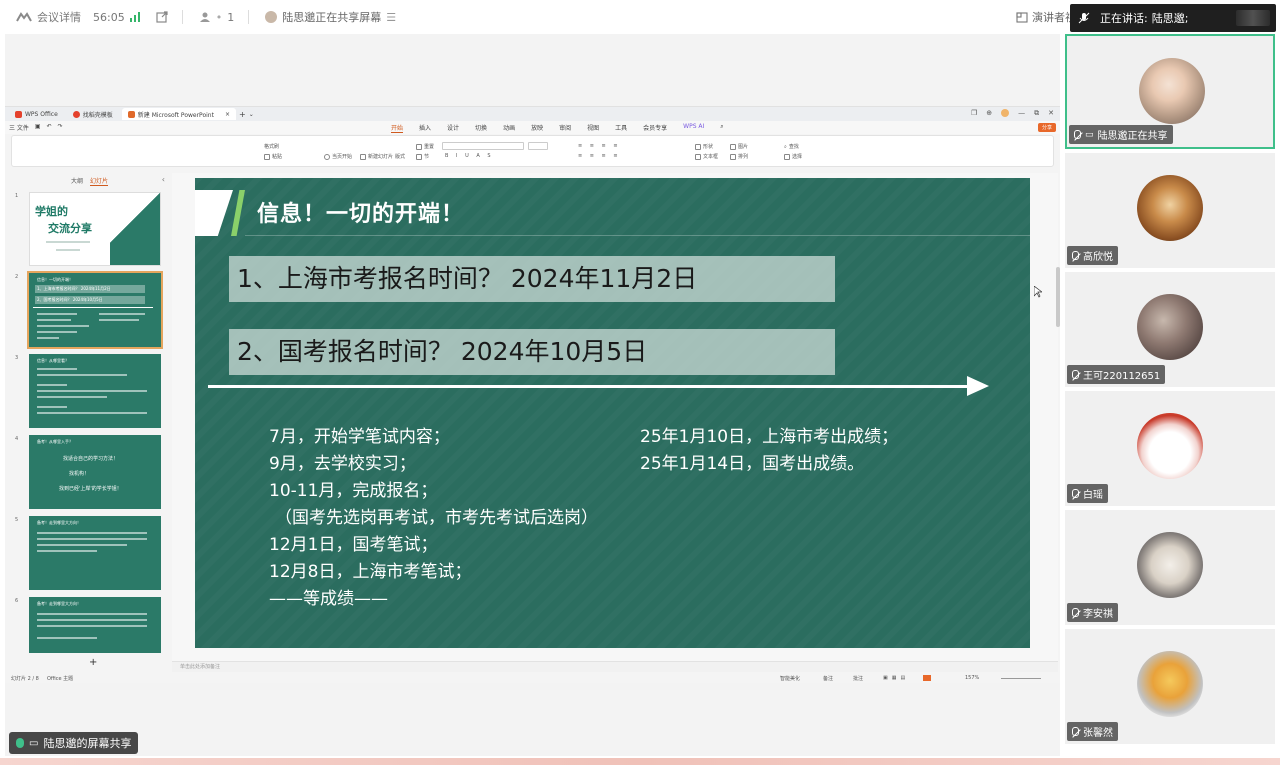  I want to click on menu-tab-tools: 工具, so click(621, 128).